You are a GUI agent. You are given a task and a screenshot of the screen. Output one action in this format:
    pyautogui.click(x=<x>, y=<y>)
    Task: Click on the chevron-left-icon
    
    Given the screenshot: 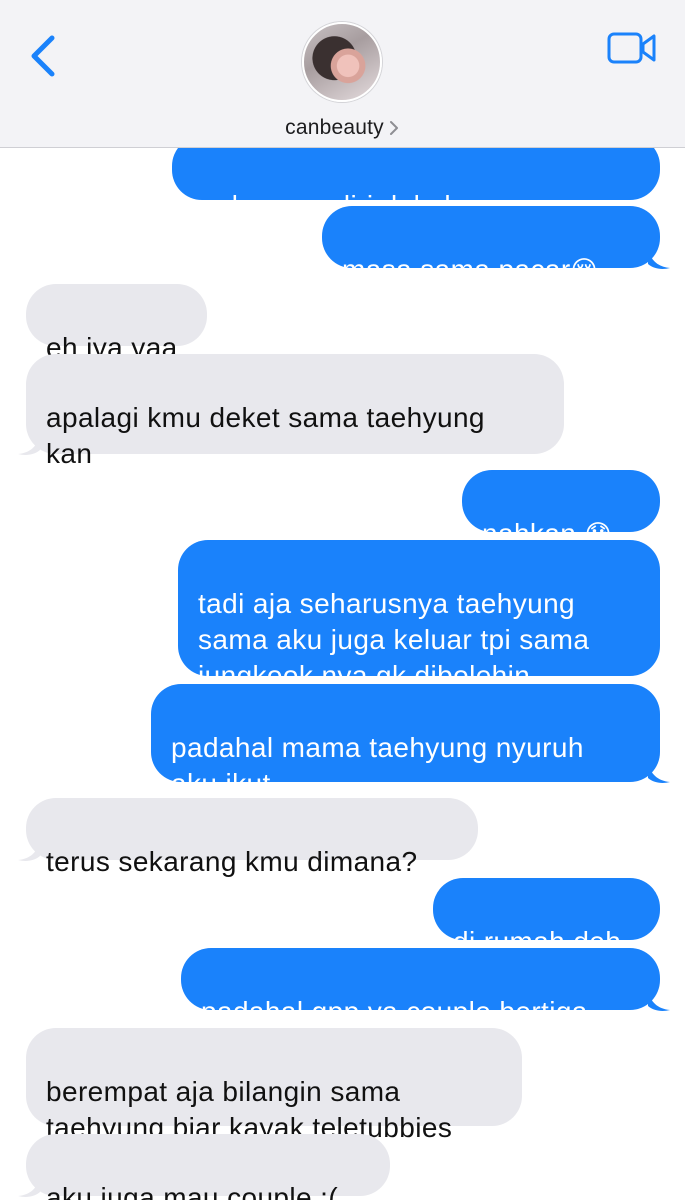 What is the action you would take?
    pyautogui.click(x=43, y=56)
    